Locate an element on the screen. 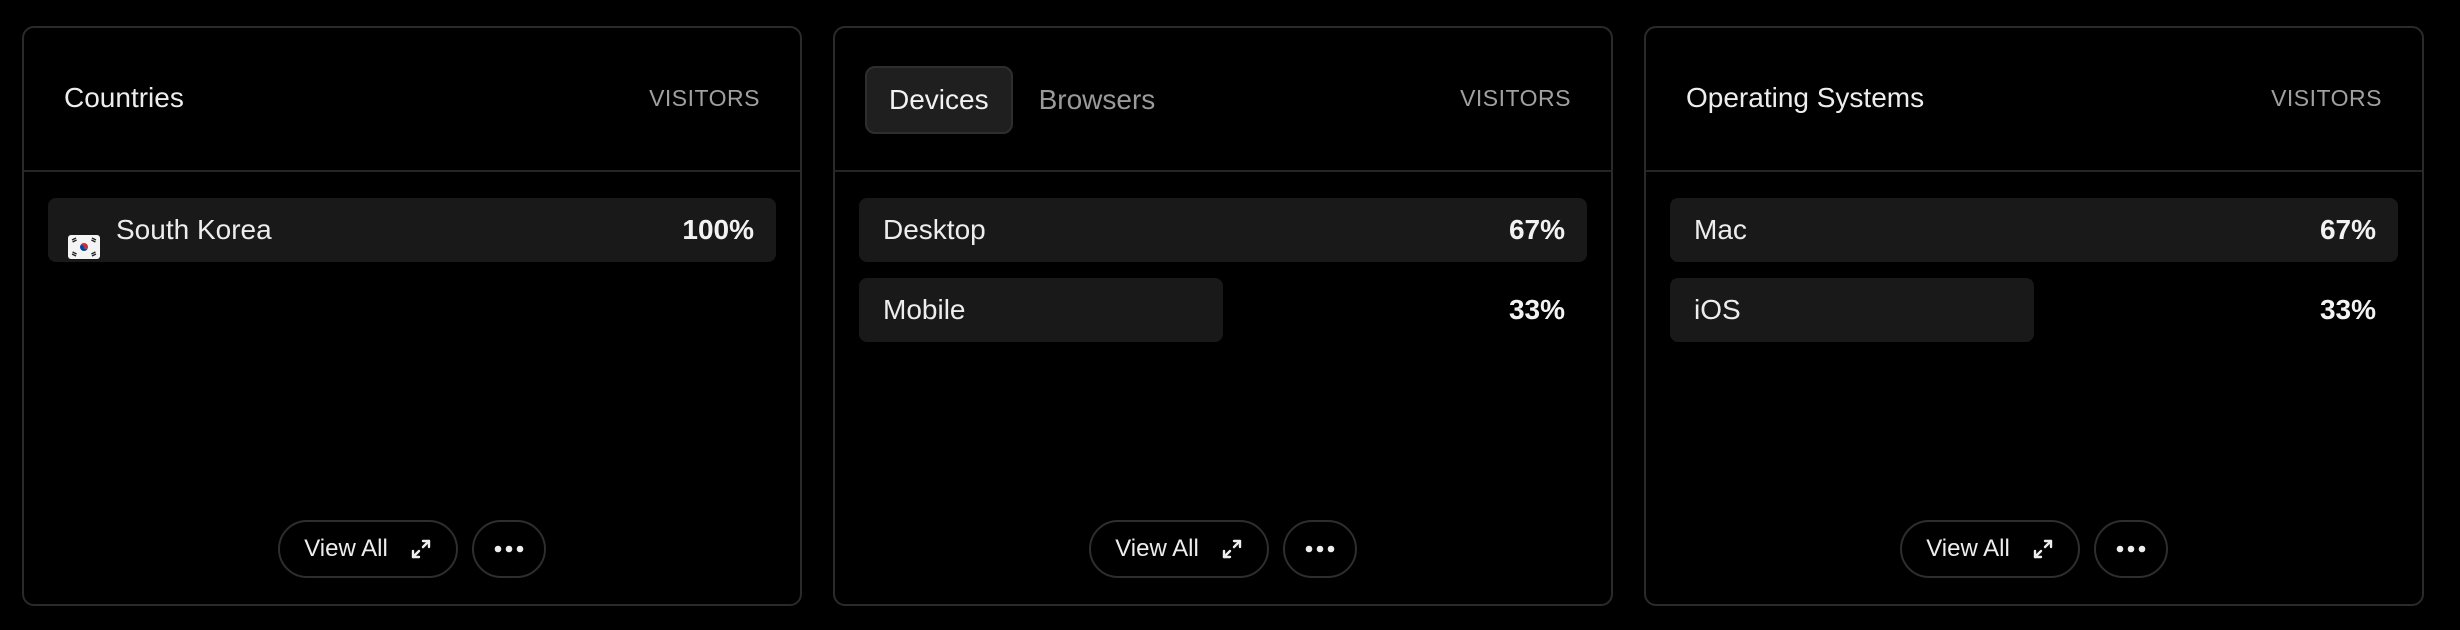 The height and width of the screenshot is (630, 2460). devices-visitors-column-label: VISITORS is located at coordinates (1515, 98).